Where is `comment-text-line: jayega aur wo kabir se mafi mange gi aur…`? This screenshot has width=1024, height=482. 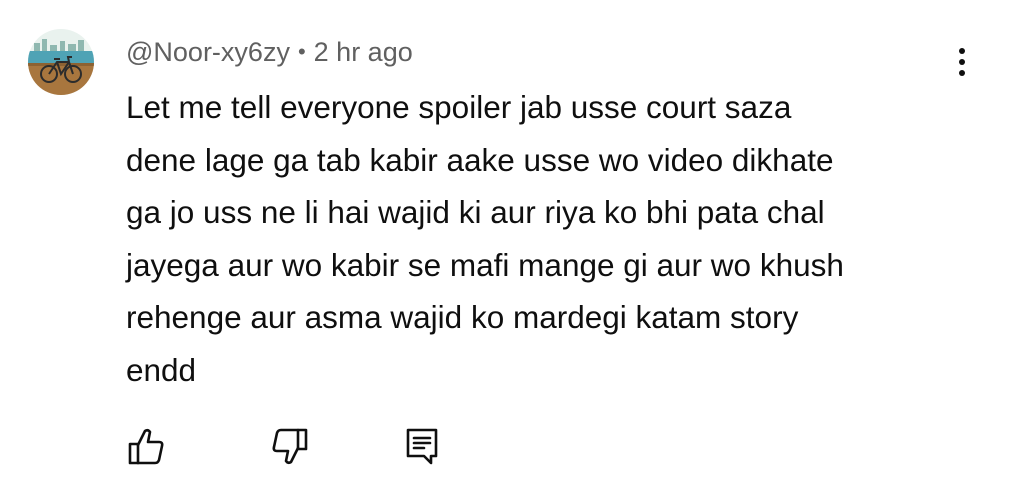 comment-text-line: jayega aur wo kabir se mafi mange gi aur… is located at coordinates (485, 264).